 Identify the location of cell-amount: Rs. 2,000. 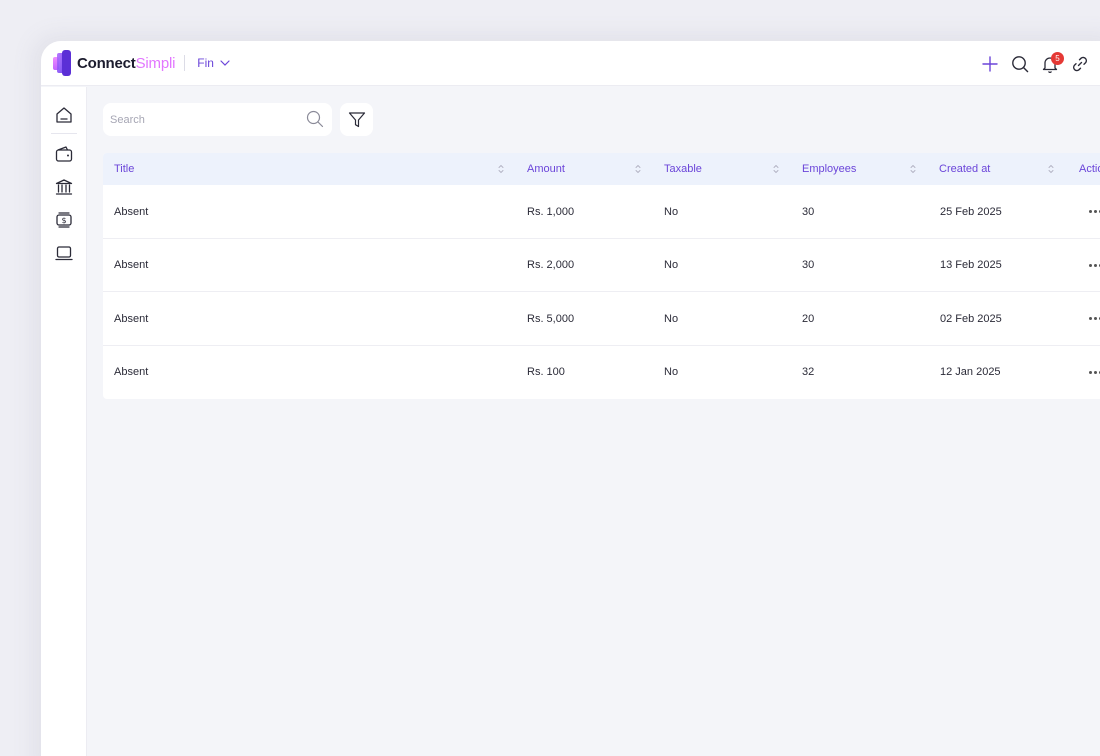
(551, 265).